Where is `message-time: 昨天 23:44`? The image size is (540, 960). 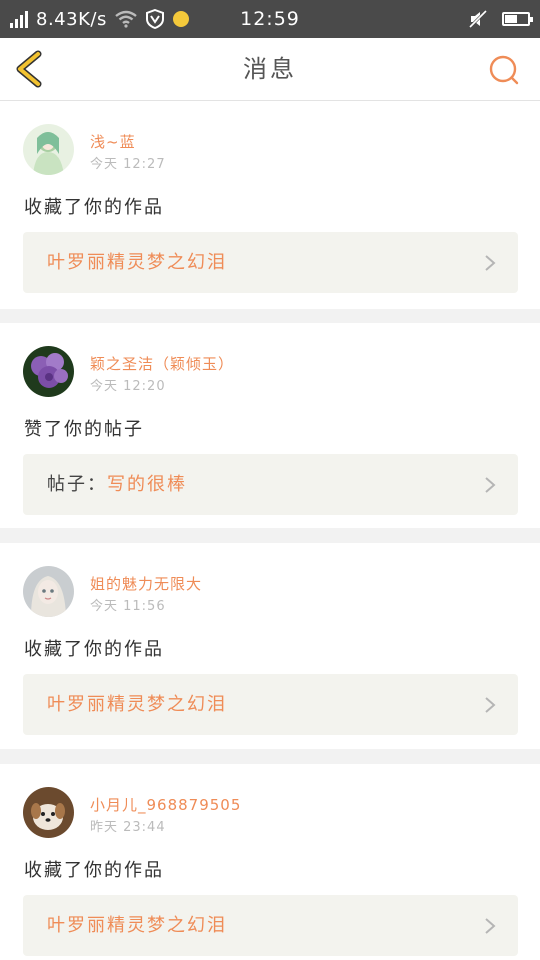 message-time: 昨天 23:44 is located at coordinates (128, 827).